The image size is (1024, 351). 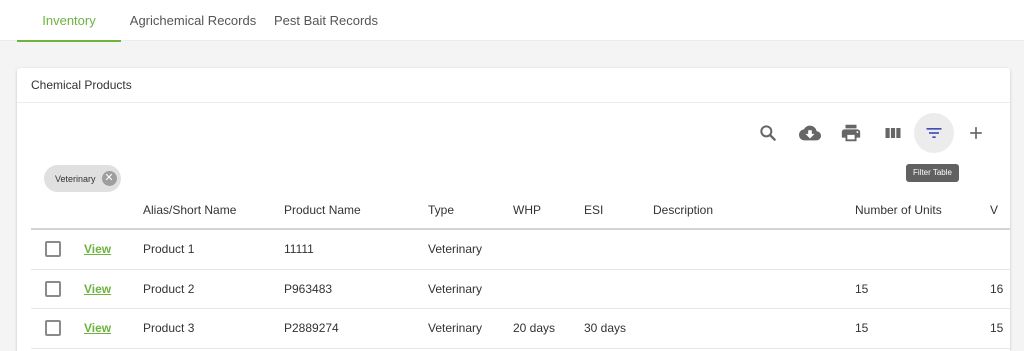 What do you see at coordinates (593, 210) in the screenshot?
I see `column-header-esi: ESI` at bounding box center [593, 210].